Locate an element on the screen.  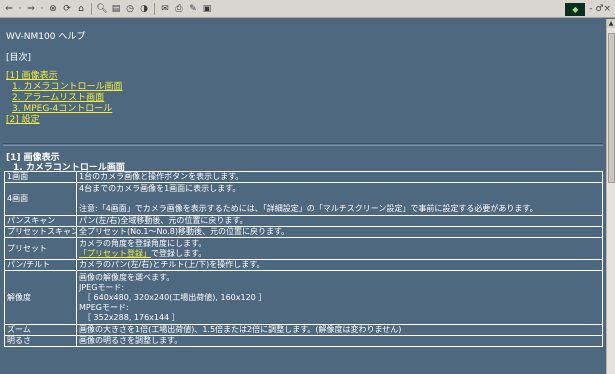
term-cell: 4画面 is located at coordinates (40, 199).